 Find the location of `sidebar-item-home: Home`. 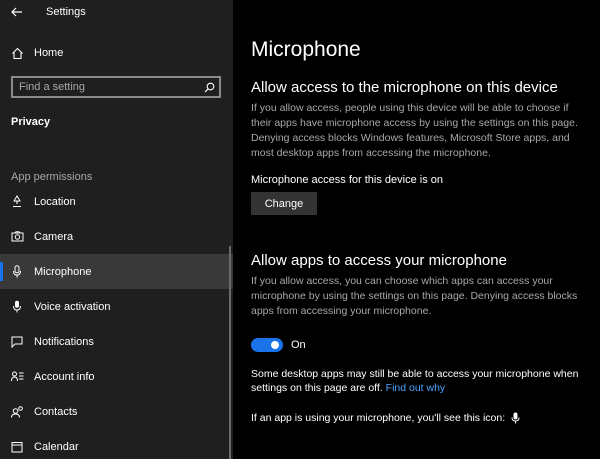

sidebar-item-home: Home is located at coordinates (116, 53).